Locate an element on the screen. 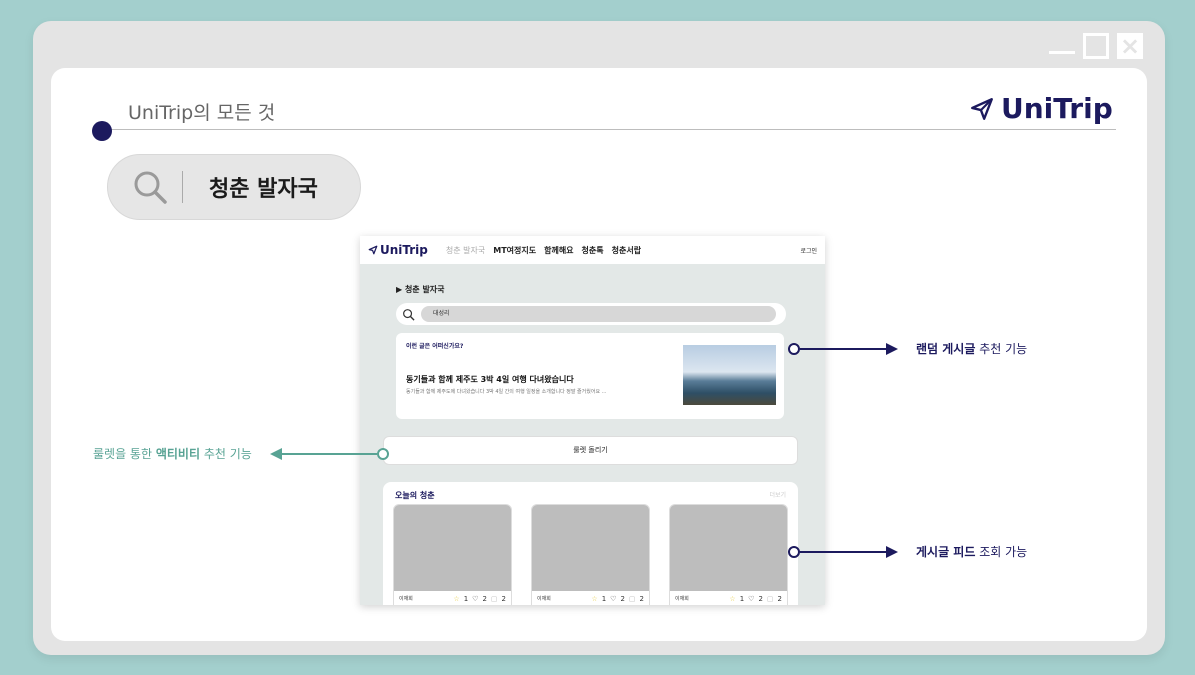 The width and height of the screenshot is (1195, 675). search-separator is located at coordinates (182, 187).